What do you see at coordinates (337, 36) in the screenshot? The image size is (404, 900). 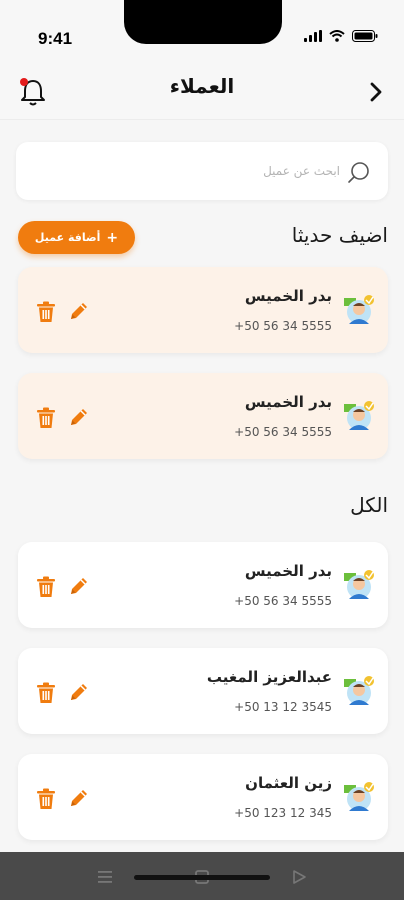 I see `wifi-icon` at bounding box center [337, 36].